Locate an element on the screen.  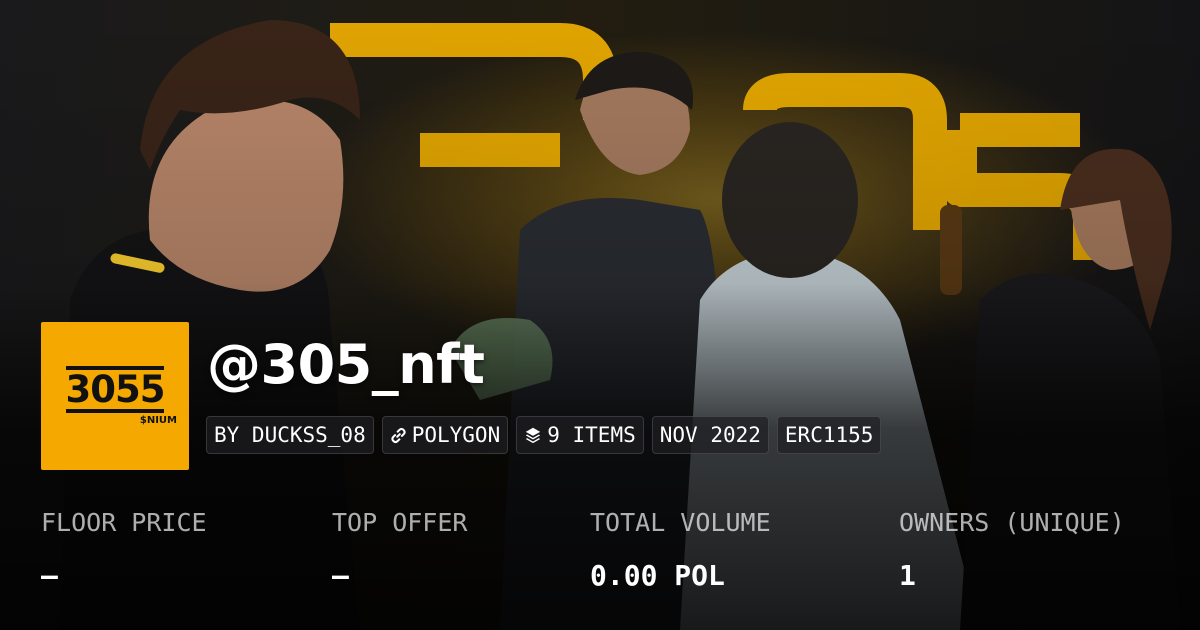
date-label: NOV 2022 is located at coordinates (710, 435).